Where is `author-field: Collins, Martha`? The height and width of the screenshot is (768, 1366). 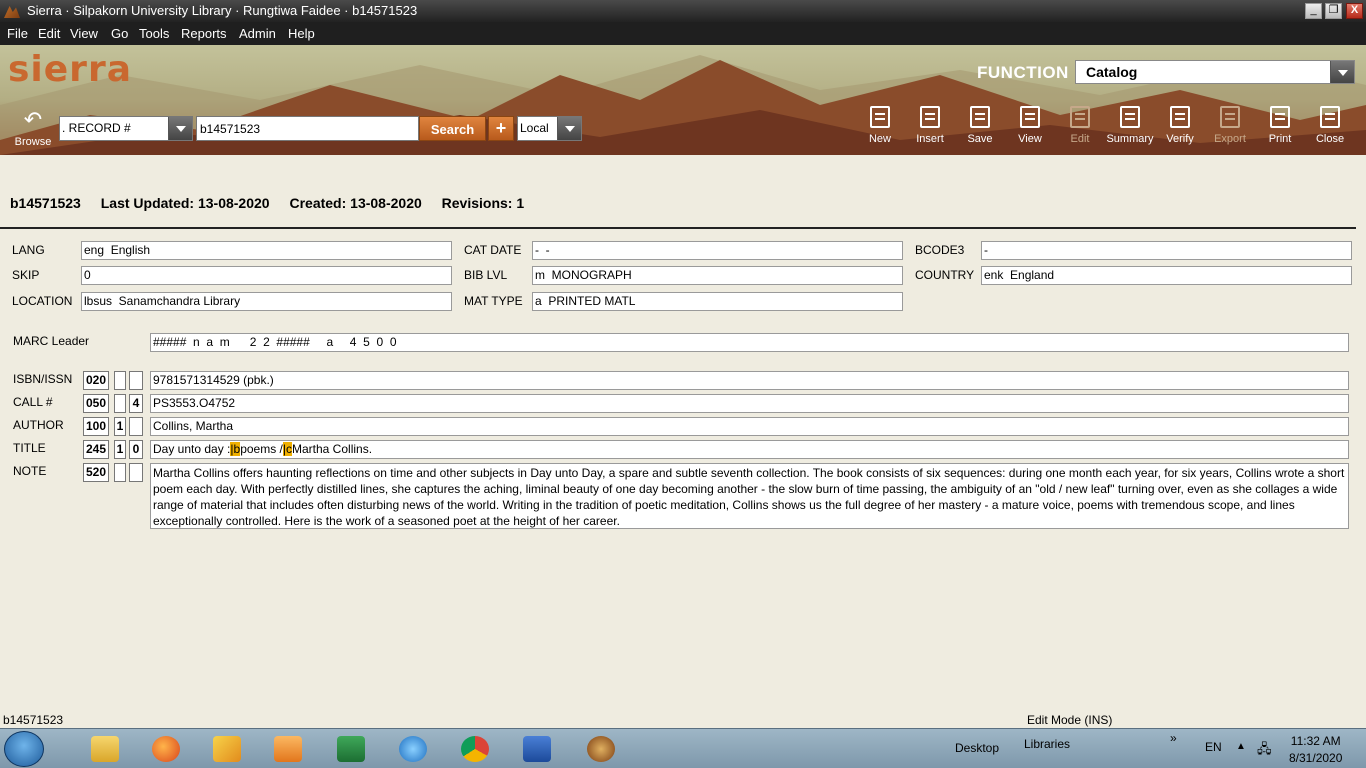 author-field: Collins, Martha is located at coordinates (749, 426).